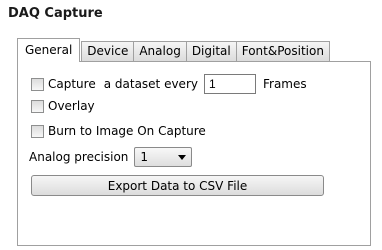  Describe the element at coordinates (108, 51) in the screenshot. I see `tab-device: Device` at that location.